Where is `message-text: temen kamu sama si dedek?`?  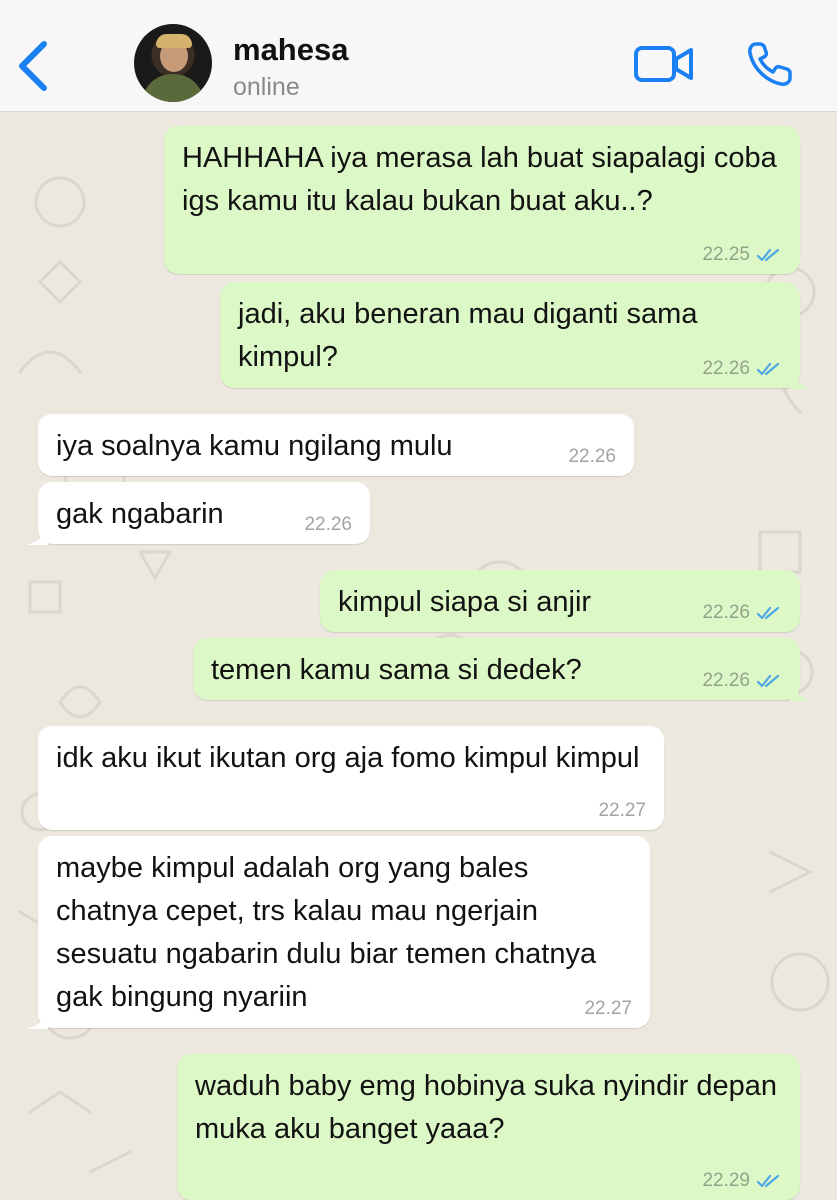
message-text: temen kamu sama si dedek? is located at coordinates (396, 670).